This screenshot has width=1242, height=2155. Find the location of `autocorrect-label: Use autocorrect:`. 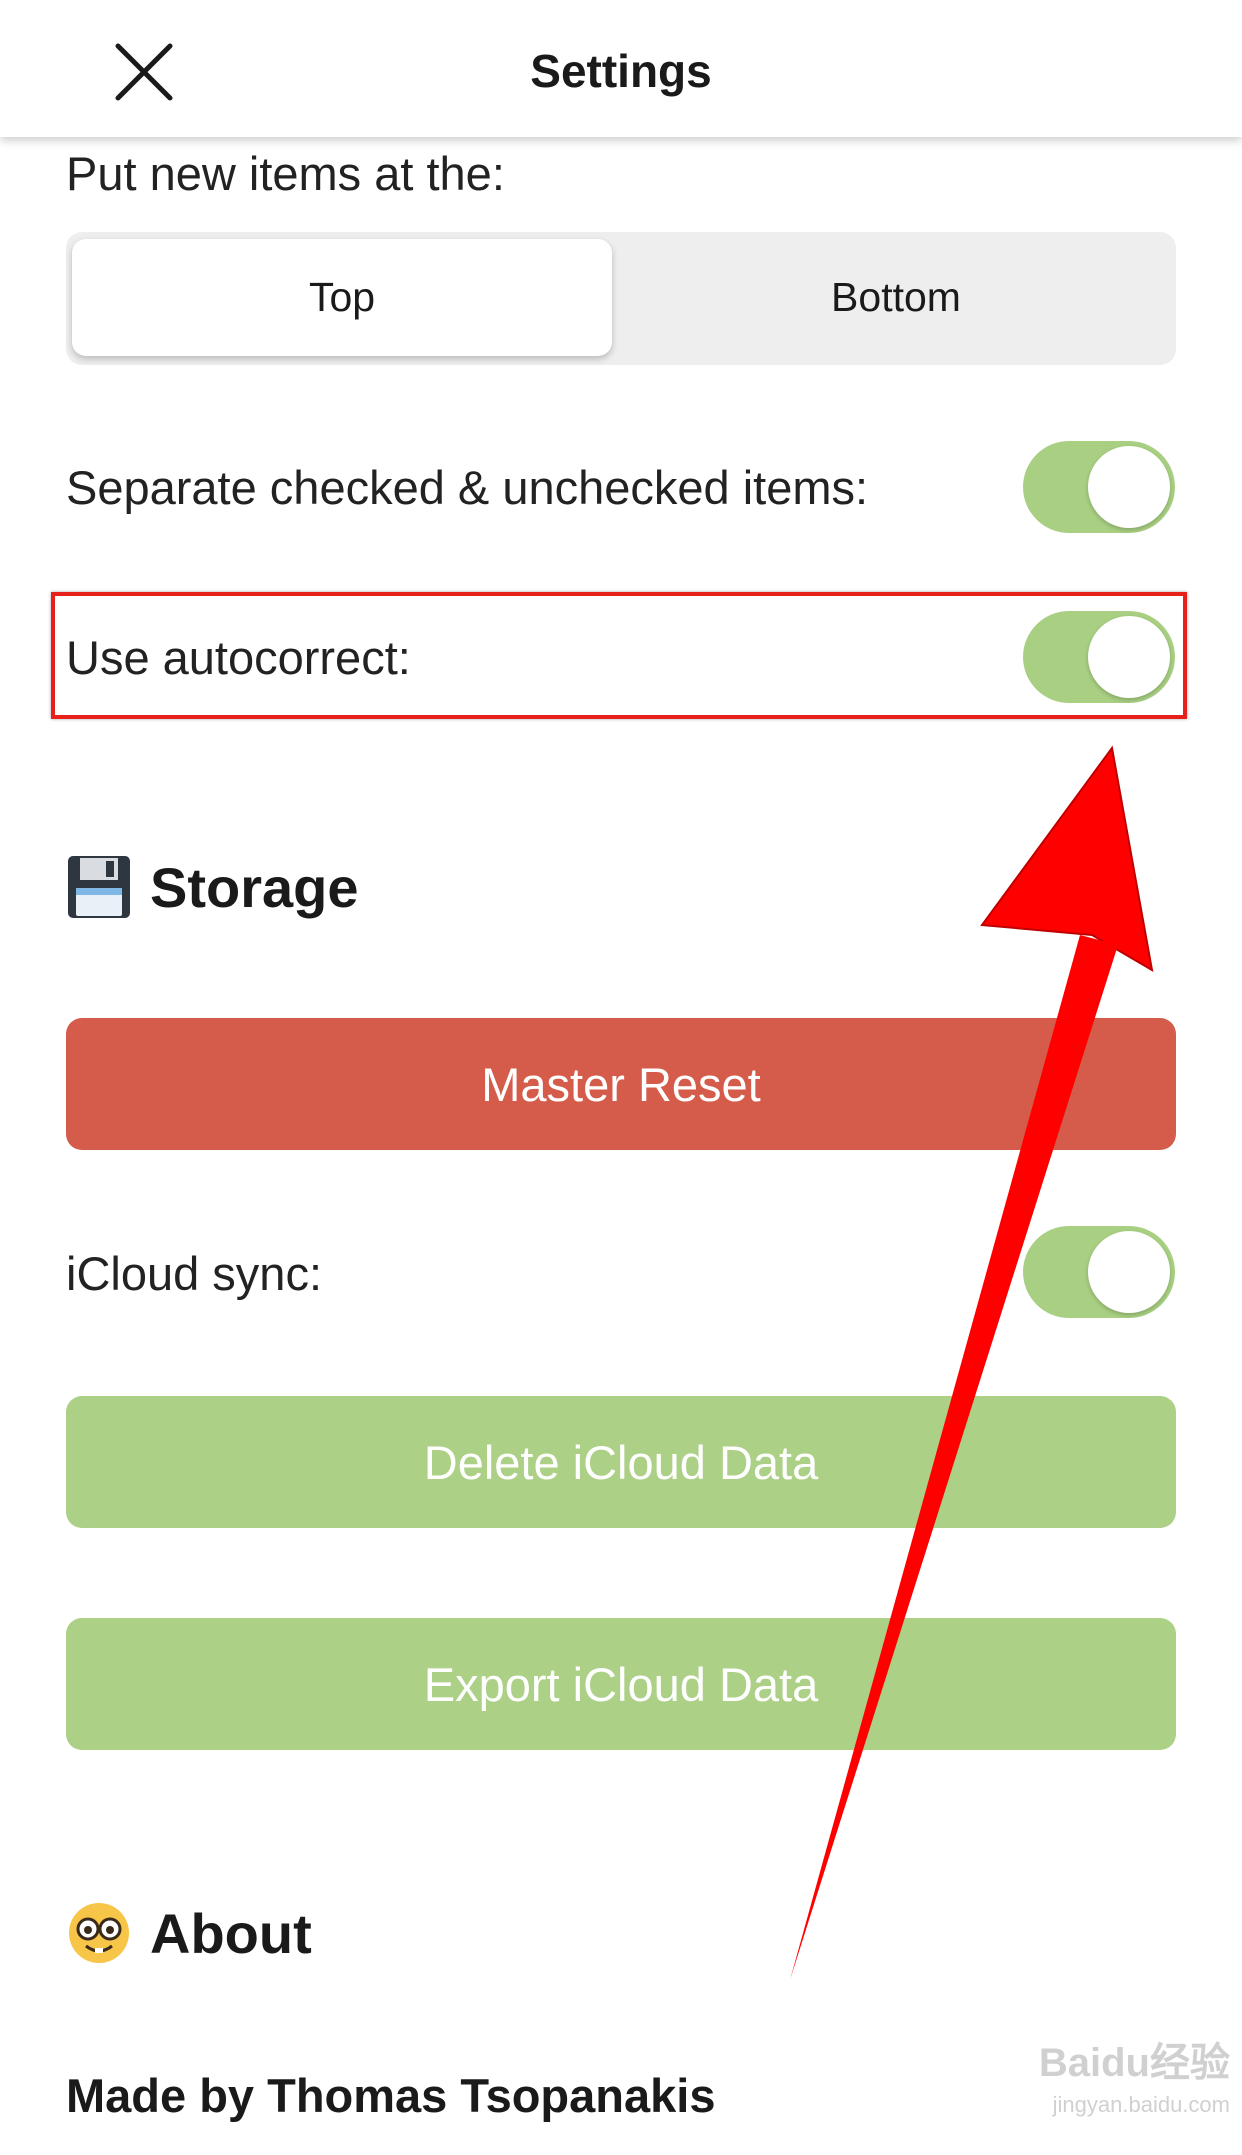

autocorrect-label: Use autocorrect: is located at coordinates (238, 657).